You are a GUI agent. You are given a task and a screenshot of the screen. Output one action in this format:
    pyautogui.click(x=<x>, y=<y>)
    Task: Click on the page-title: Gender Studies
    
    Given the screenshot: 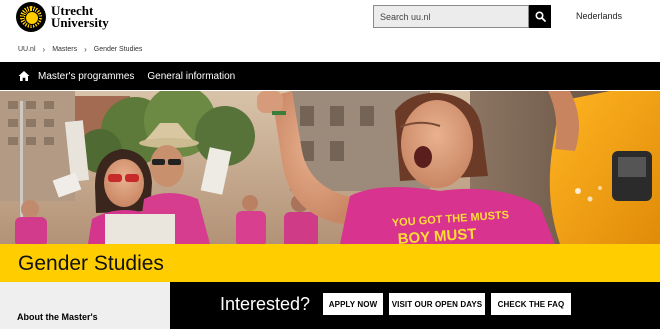 What is the action you would take?
    pyautogui.click(x=91, y=263)
    